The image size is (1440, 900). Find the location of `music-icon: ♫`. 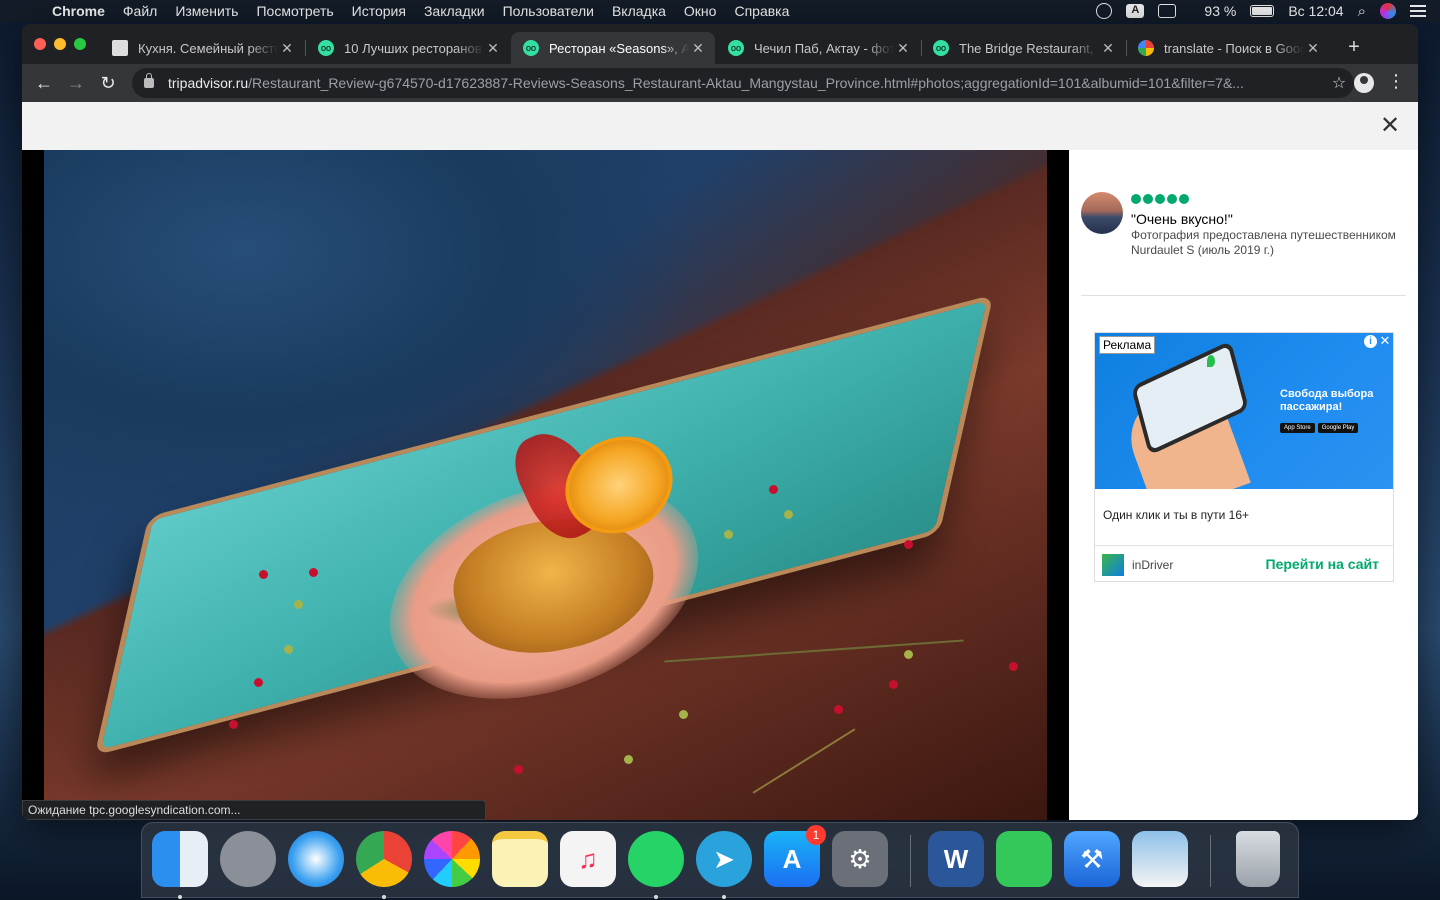

music-icon: ♫ is located at coordinates (588, 859).